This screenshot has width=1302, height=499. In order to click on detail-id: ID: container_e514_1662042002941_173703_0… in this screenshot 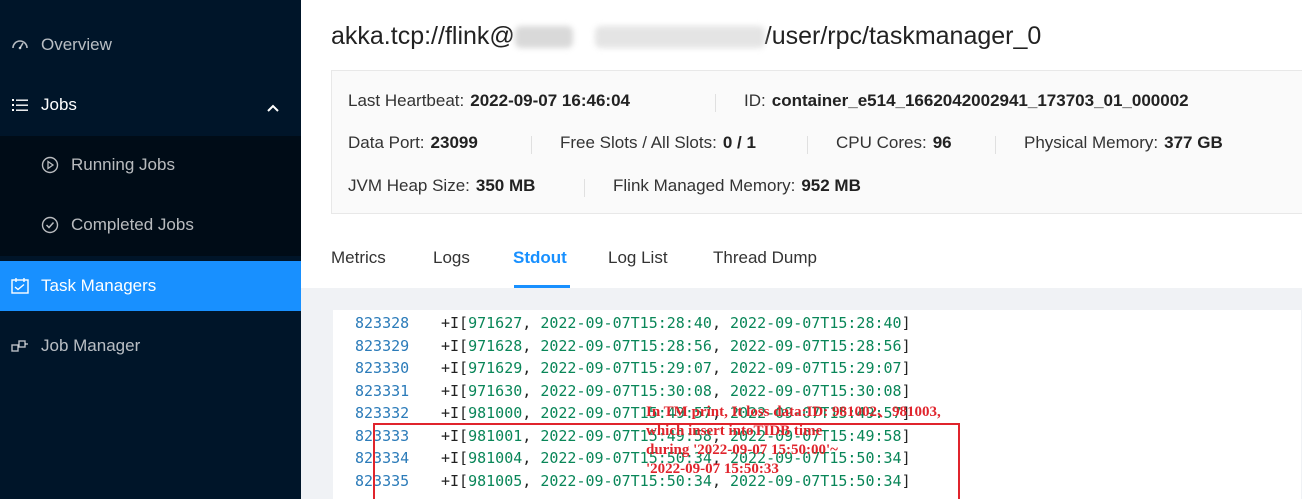, I will do `click(966, 100)`.